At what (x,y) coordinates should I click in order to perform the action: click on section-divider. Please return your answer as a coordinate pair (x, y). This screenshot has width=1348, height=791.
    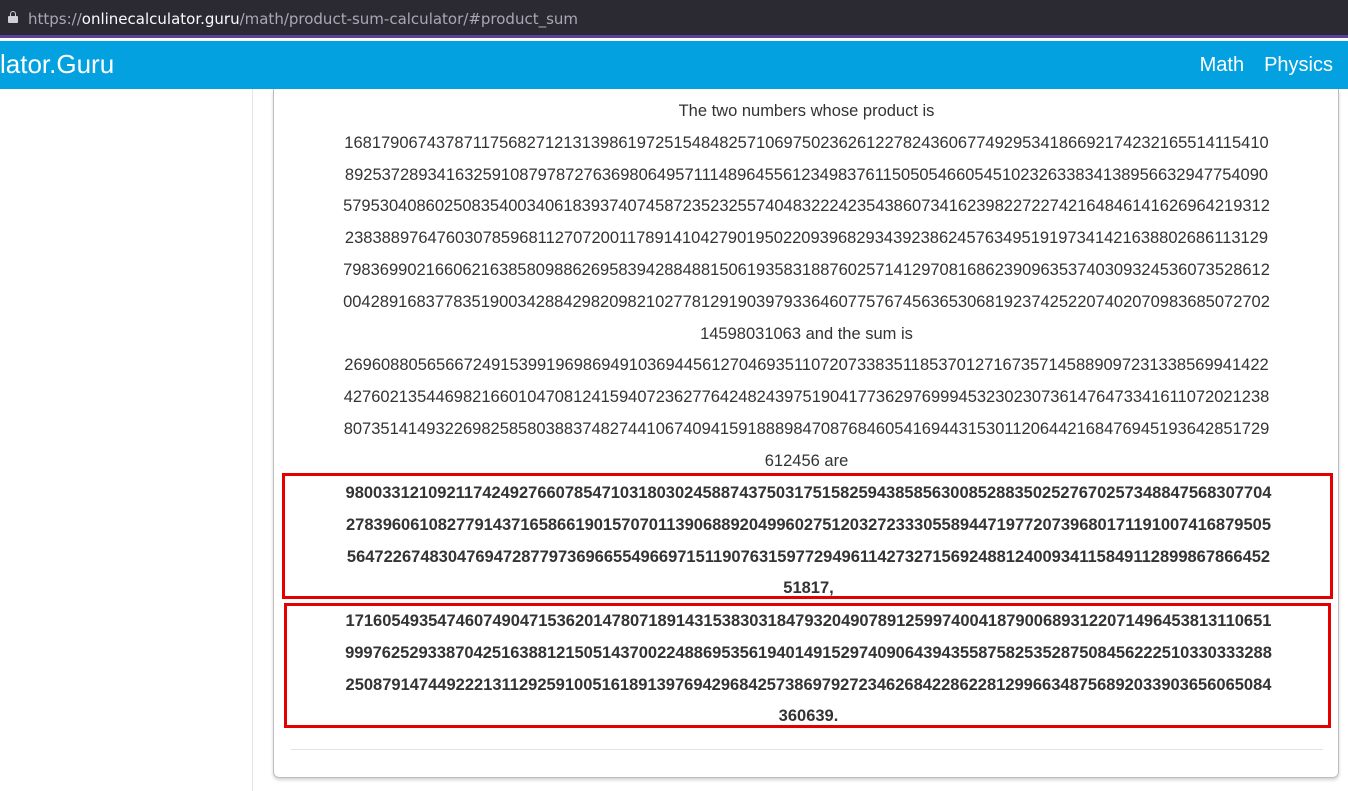
    Looking at the image, I should click on (807, 749).